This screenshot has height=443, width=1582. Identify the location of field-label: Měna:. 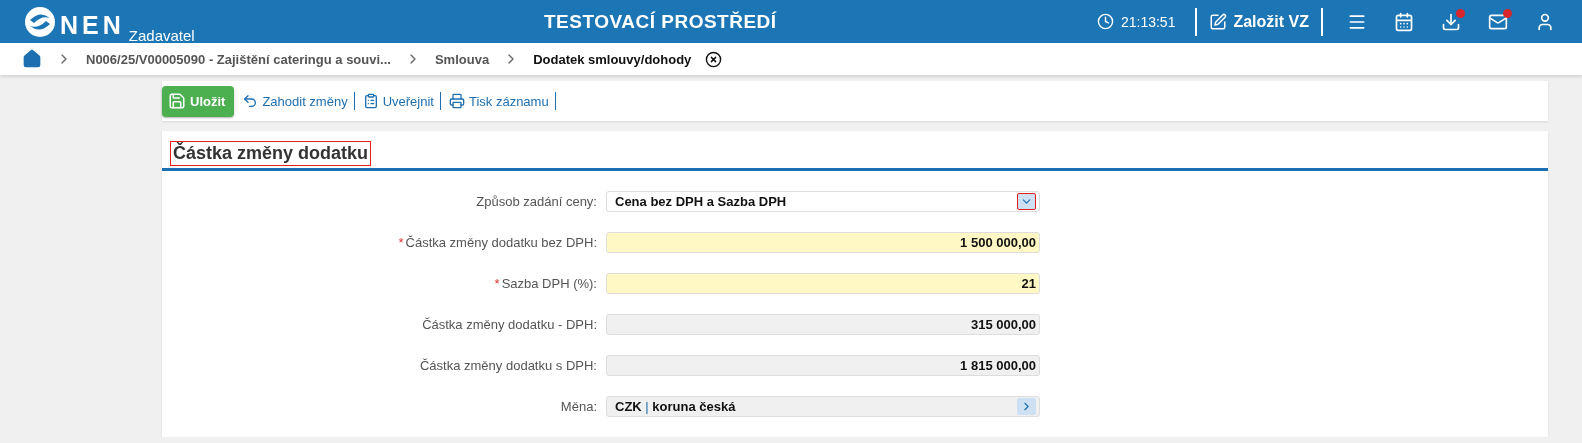
(578, 406).